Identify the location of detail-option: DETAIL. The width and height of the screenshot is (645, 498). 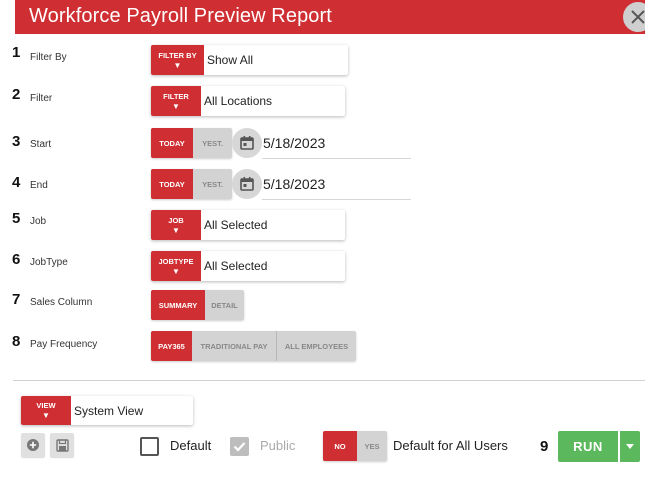
(224, 305).